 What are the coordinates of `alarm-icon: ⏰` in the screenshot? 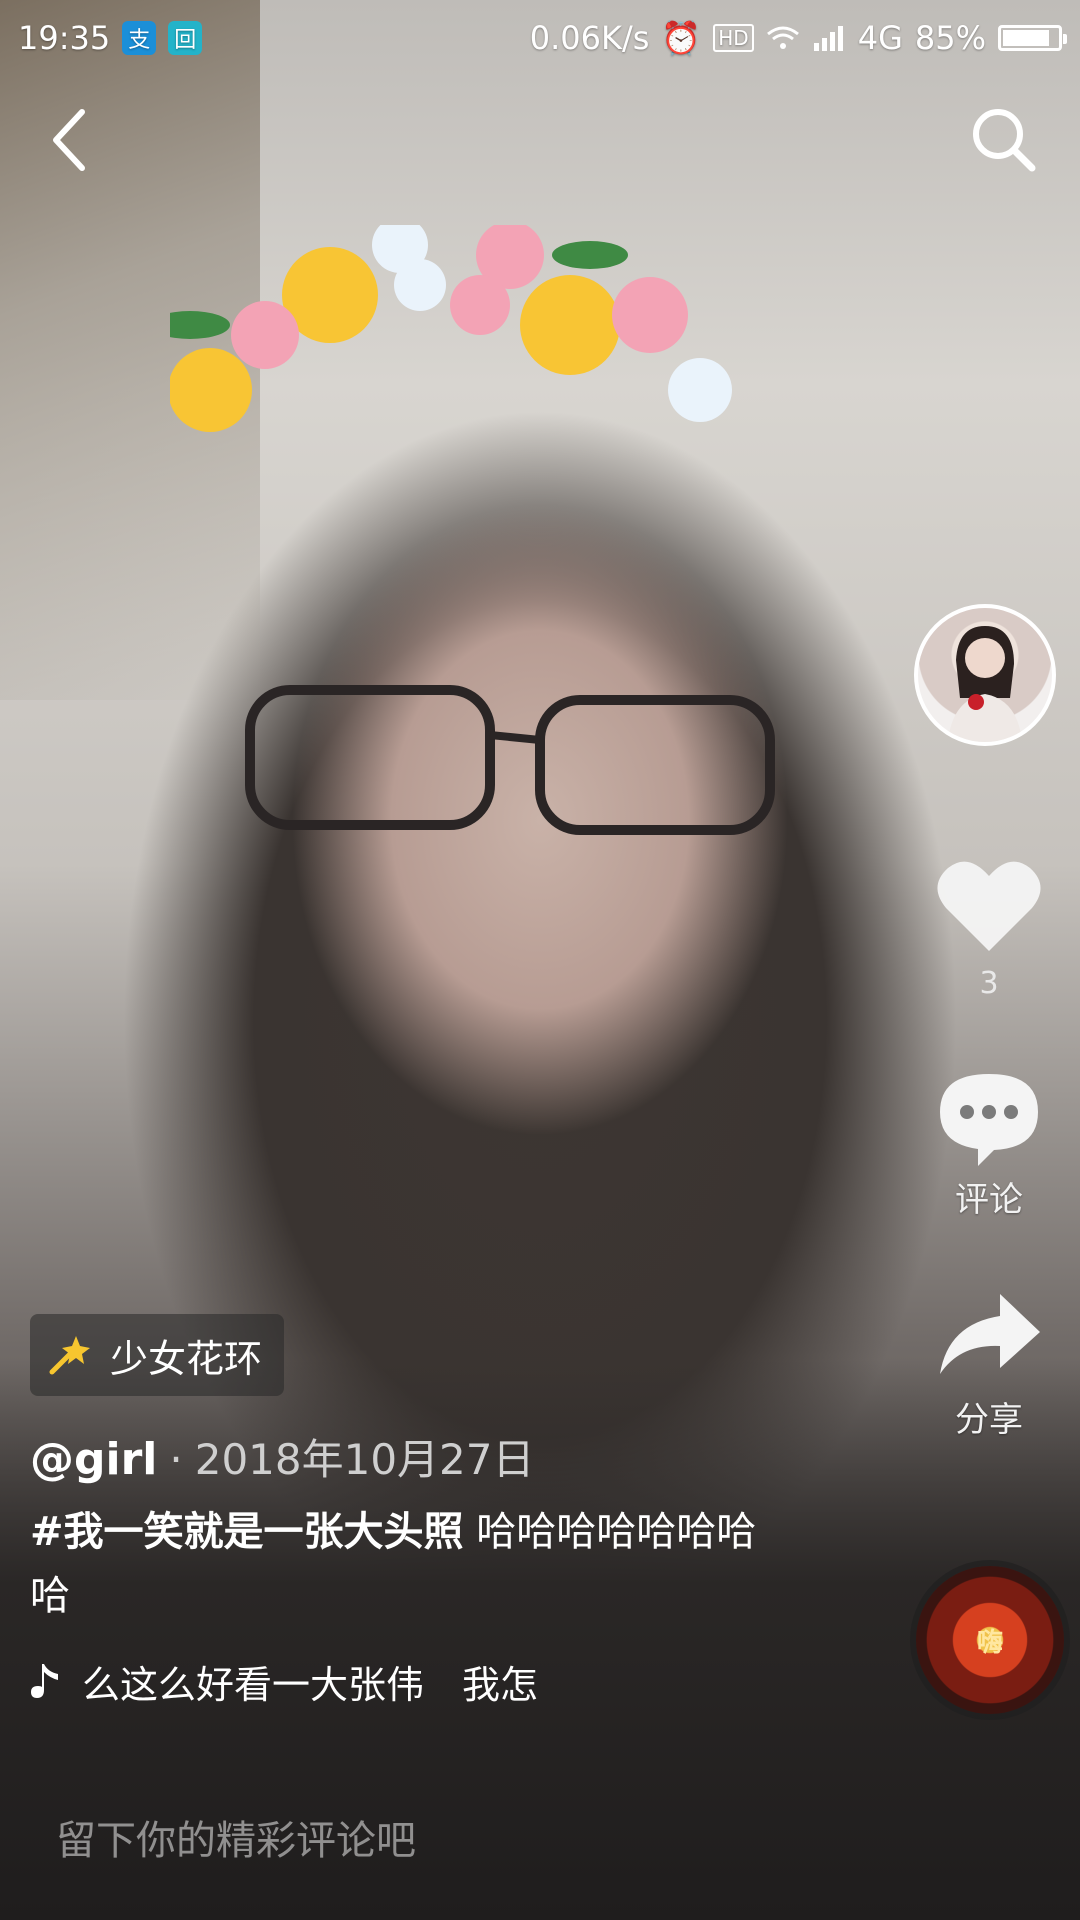 It's located at (681, 38).